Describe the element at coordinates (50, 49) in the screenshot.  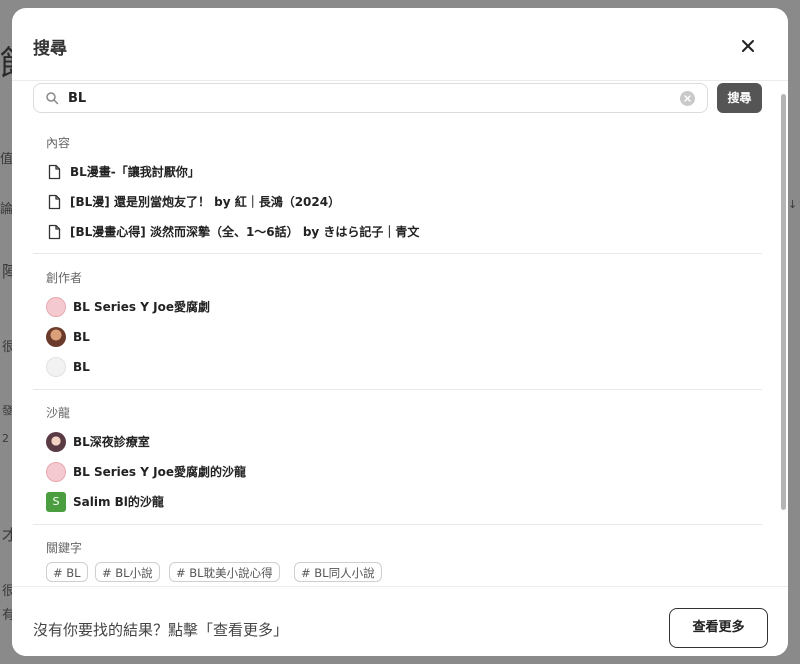
I see `modal-title: 搜尋` at that location.